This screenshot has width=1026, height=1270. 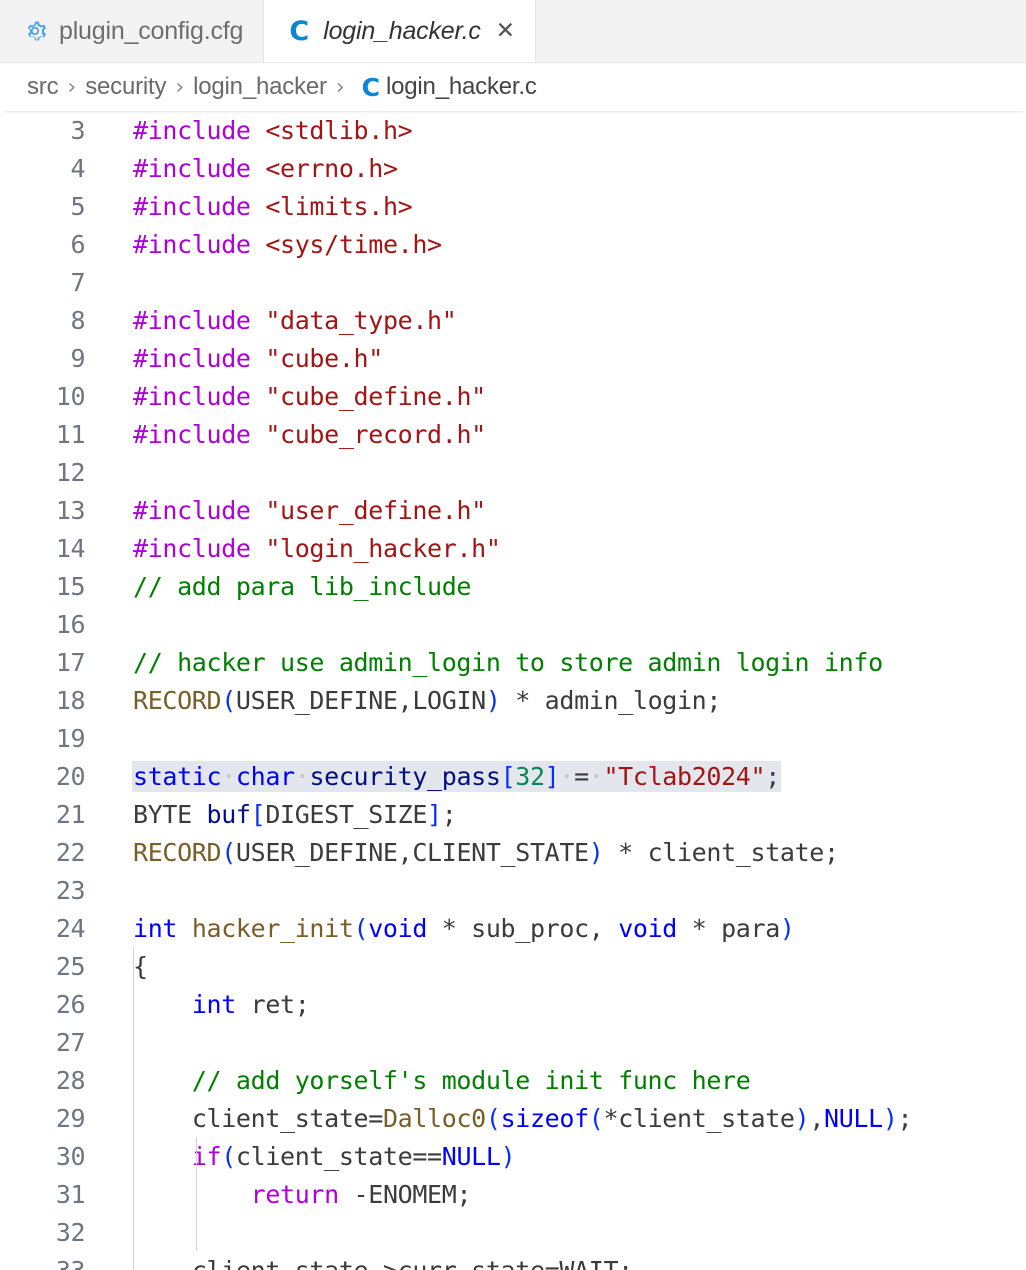 I want to click on close-icon: ✕, so click(x=505, y=31).